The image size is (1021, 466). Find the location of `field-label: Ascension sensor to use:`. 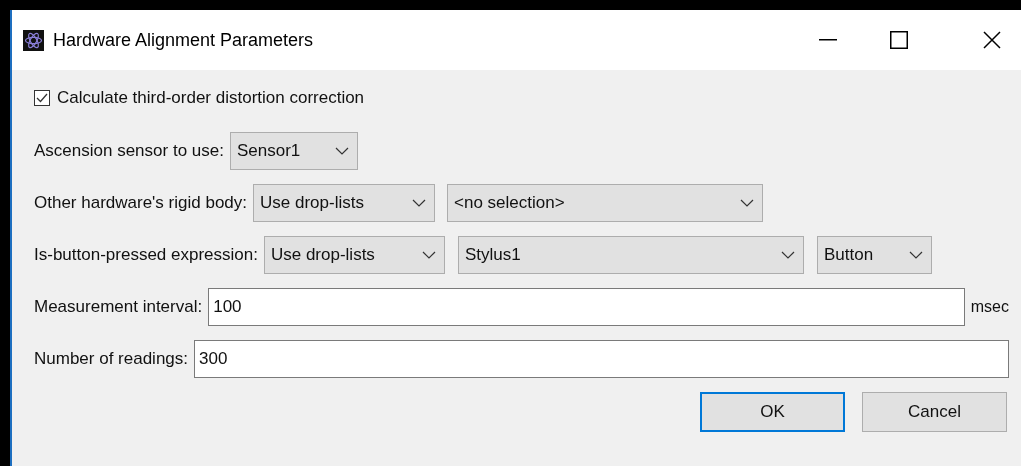

field-label: Ascension sensor to use: is located at coordinates (129, 151).